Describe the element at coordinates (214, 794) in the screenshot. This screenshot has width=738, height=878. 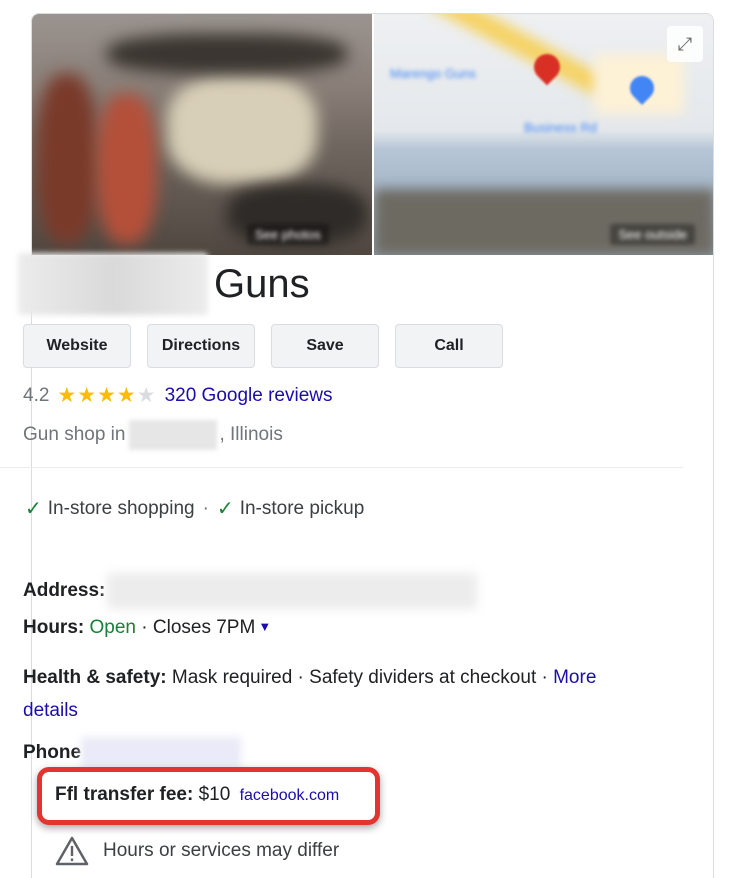
I see `ffl-value: $10` at that location.